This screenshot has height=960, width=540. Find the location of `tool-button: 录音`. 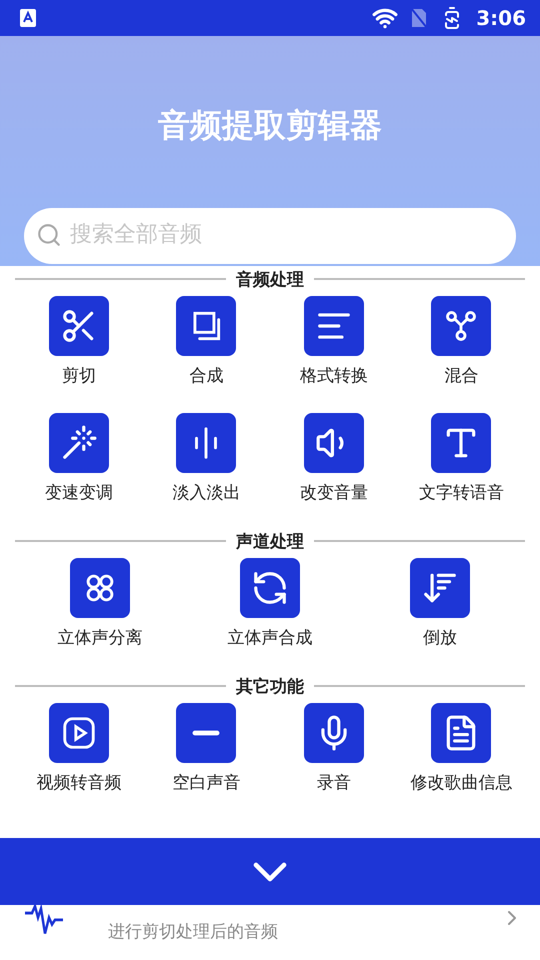

tool-button: 录音 is located at coordinates (334, 748).